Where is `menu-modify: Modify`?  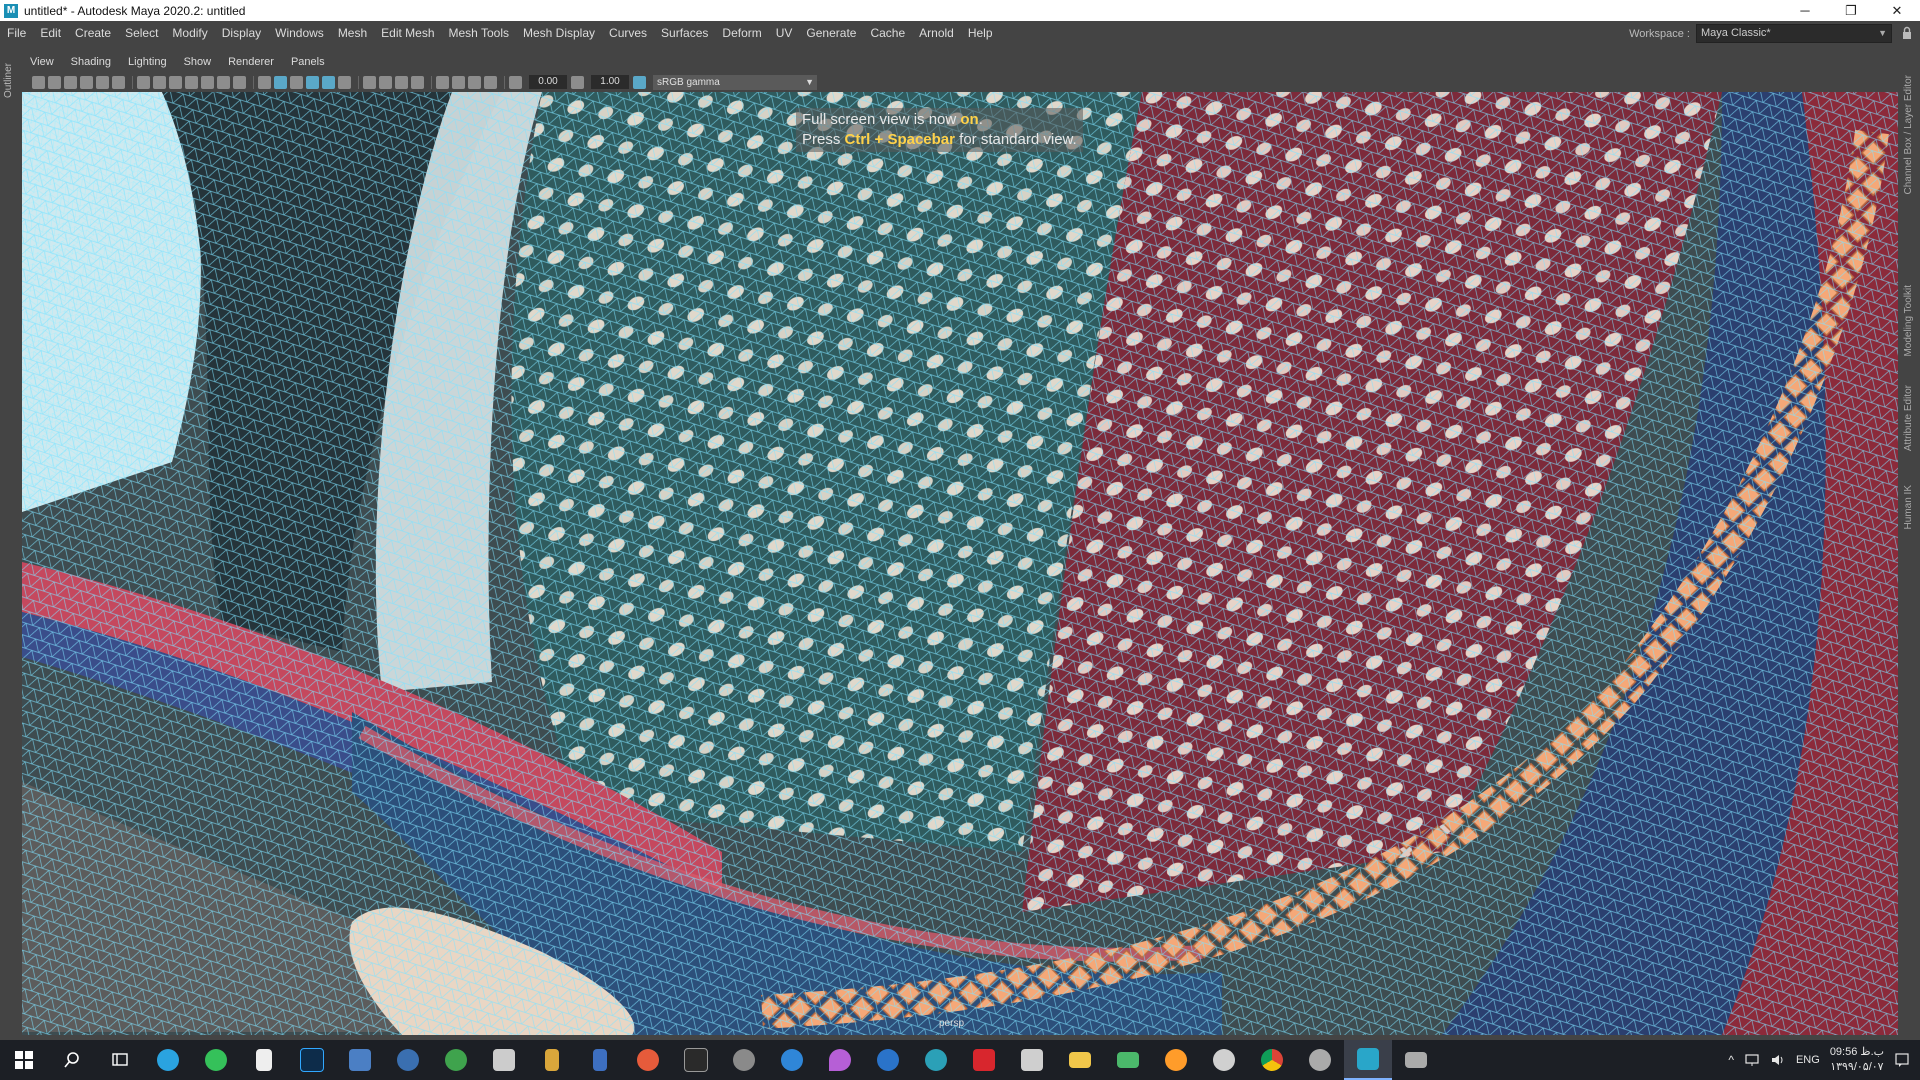
menu-modify: Modify is located at coordinates (189, 33).